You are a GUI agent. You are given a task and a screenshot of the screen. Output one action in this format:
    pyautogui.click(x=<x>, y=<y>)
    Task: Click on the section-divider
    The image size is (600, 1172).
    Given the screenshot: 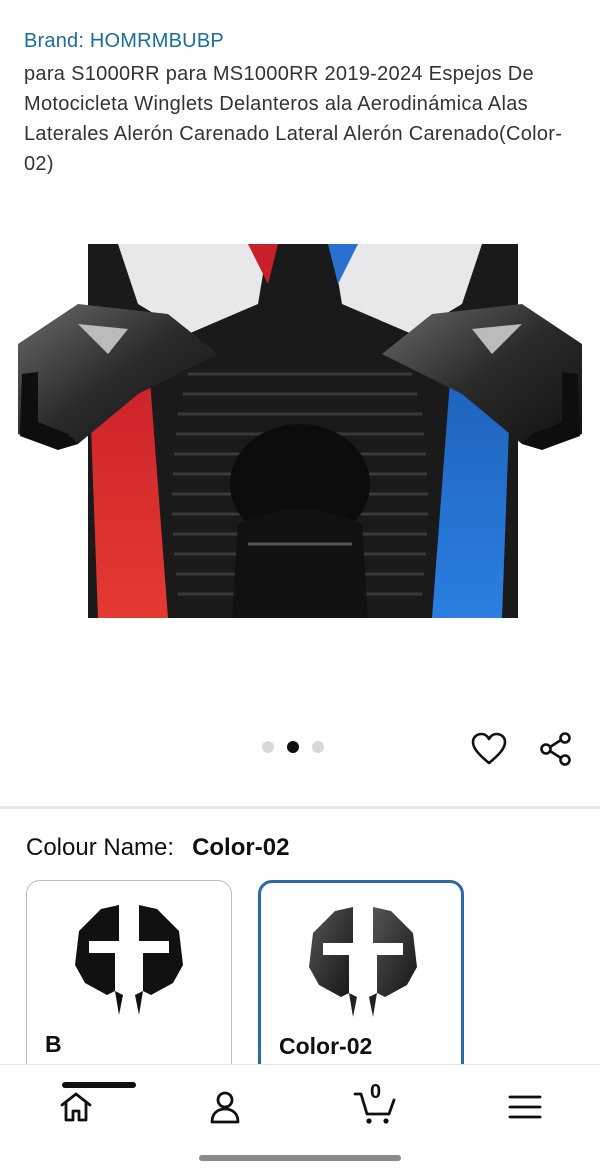 What is the action you would take?
    pyautogui.click(x=300, y=807)
    